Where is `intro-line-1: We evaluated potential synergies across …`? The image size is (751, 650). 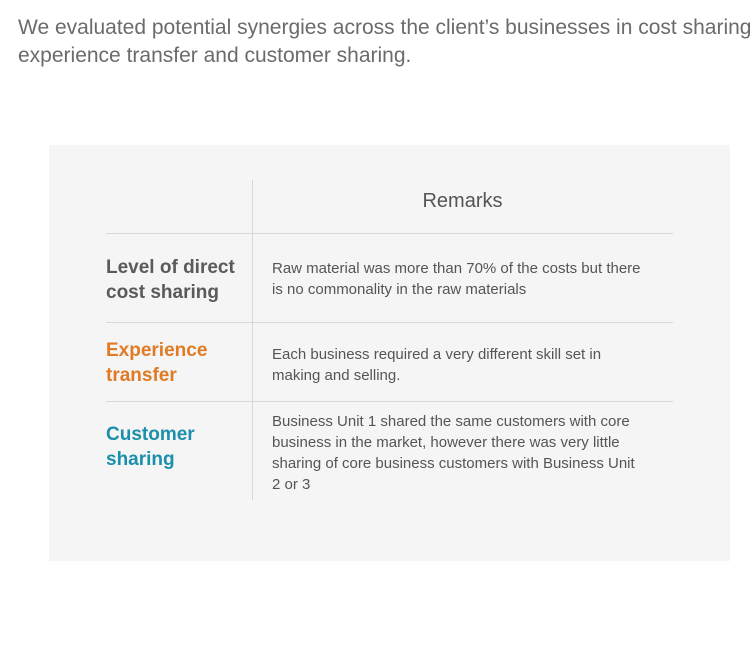 intro-line-1: We evaluated potential synergies across … is located at coordinates (384, 27).